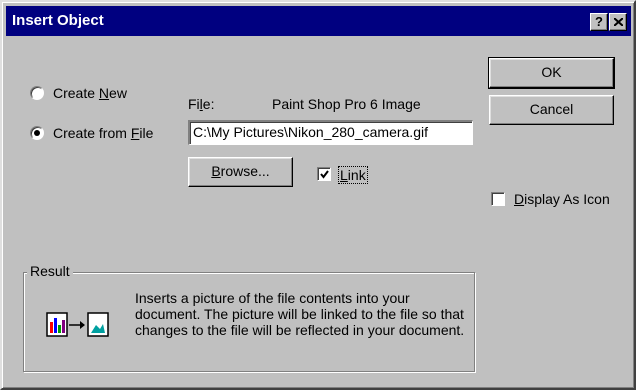 The height and width of the screenshot is (390, 636). Describe the element at coordinates (90, 93) in the screenshot. I see `create-new-label: Create New` at that location.